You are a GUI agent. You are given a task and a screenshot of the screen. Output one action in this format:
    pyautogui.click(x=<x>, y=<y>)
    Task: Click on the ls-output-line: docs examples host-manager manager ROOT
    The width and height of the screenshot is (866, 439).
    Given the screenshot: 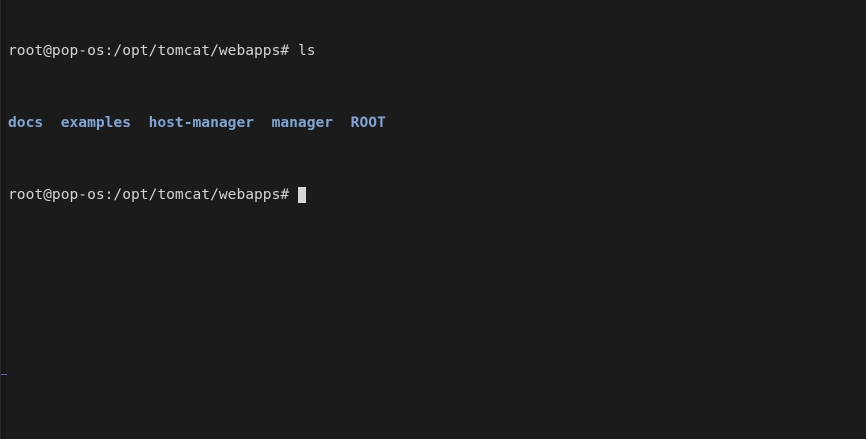 What is the action you would take?
    pyautogui.click(x=437, y=123)
    